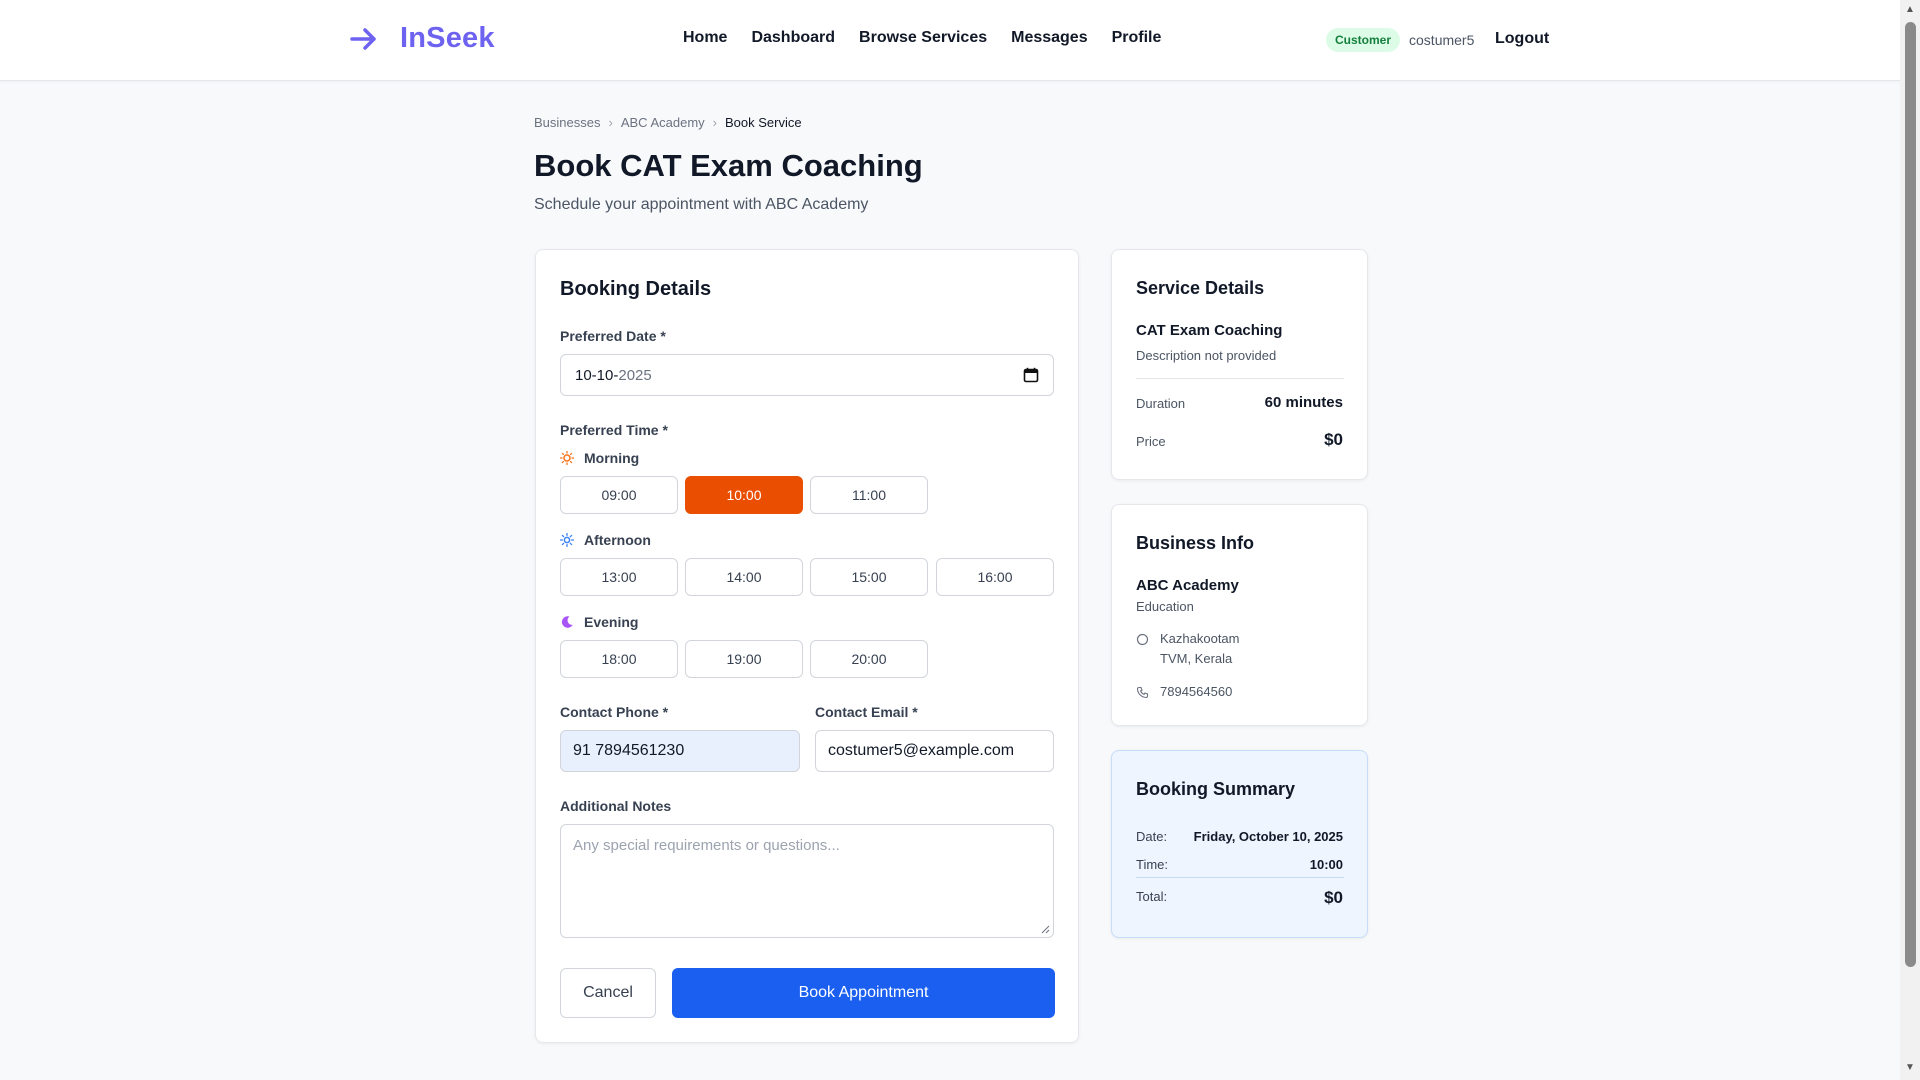 The image size is (1920, 1080). Describe the element at coordinates (1206, 355) in the screenshot. I see `service-description: Description not provided` at that location.